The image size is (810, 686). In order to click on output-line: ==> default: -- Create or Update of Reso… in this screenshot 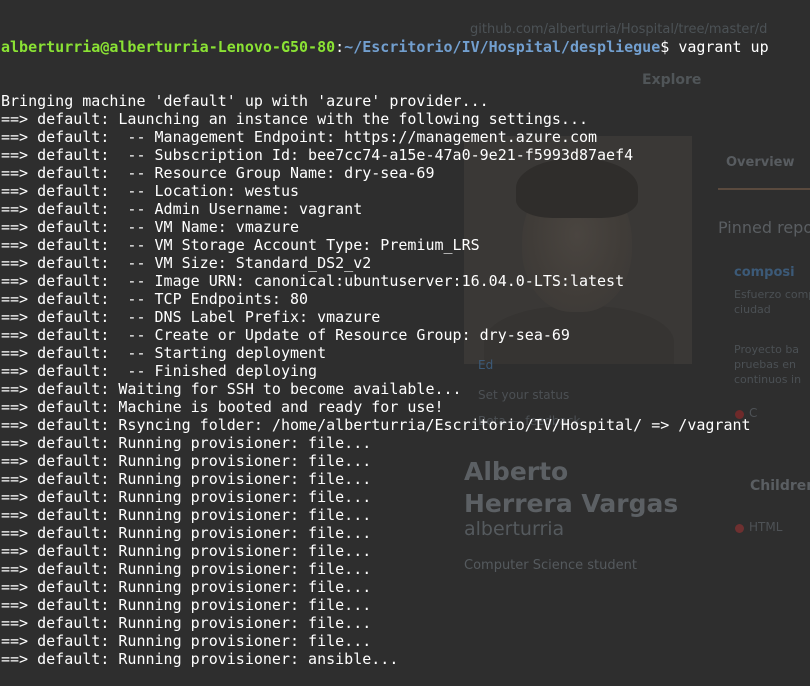, I will do `click(285, 335)`.